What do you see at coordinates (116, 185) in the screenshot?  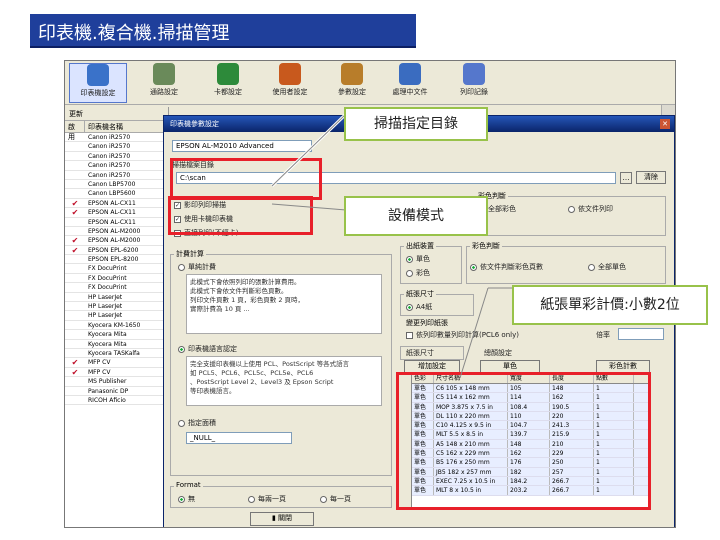 I see `printer-row: Canon LBP5700` at bounding box center [116, 185].